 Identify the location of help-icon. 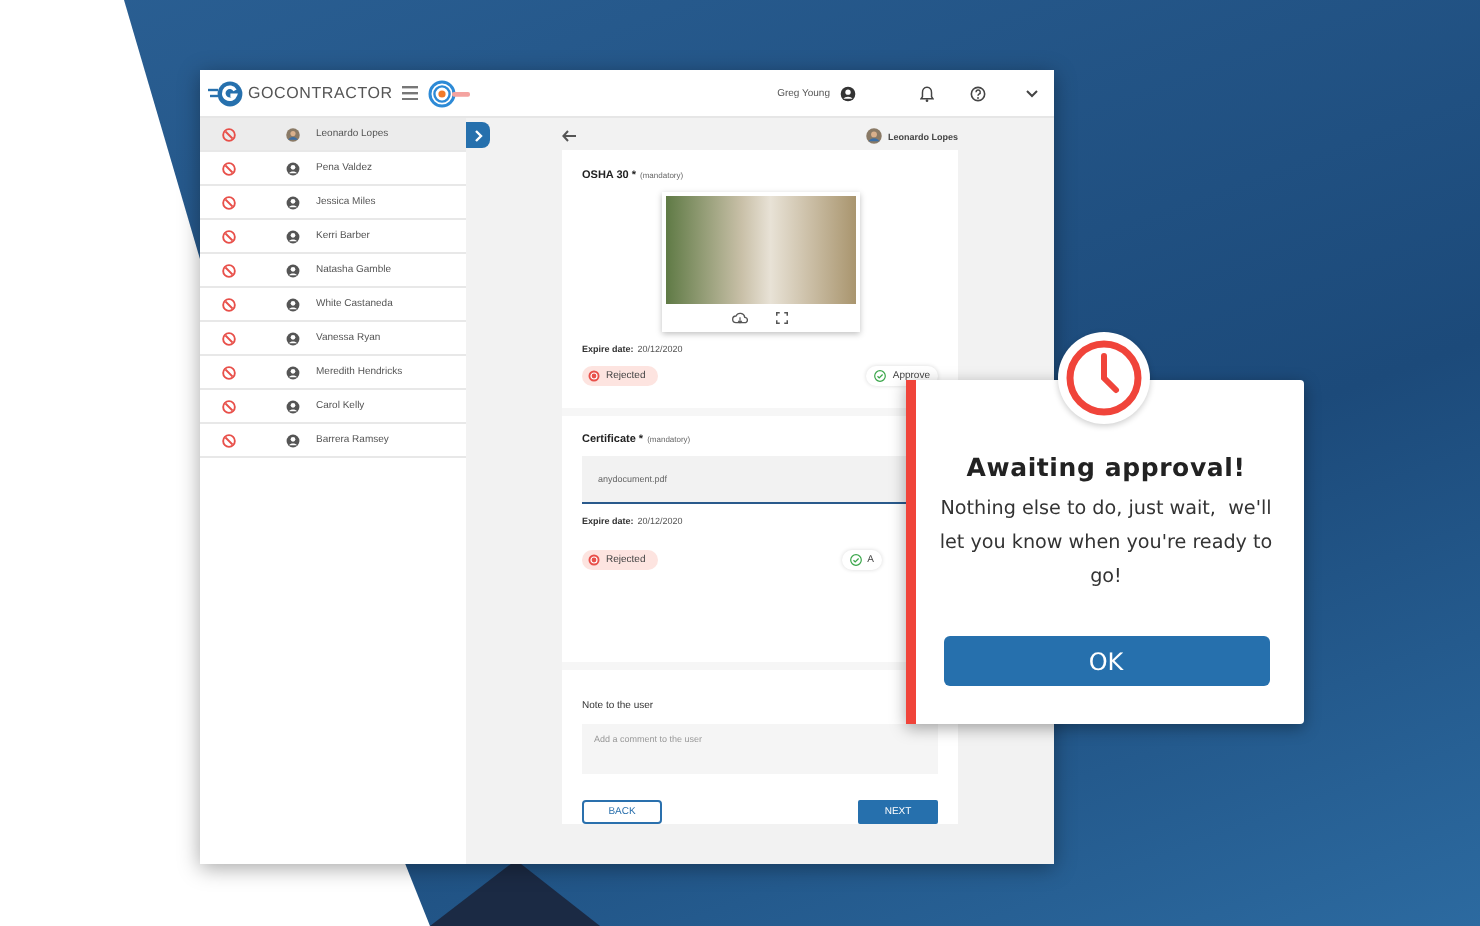
(978, 93).